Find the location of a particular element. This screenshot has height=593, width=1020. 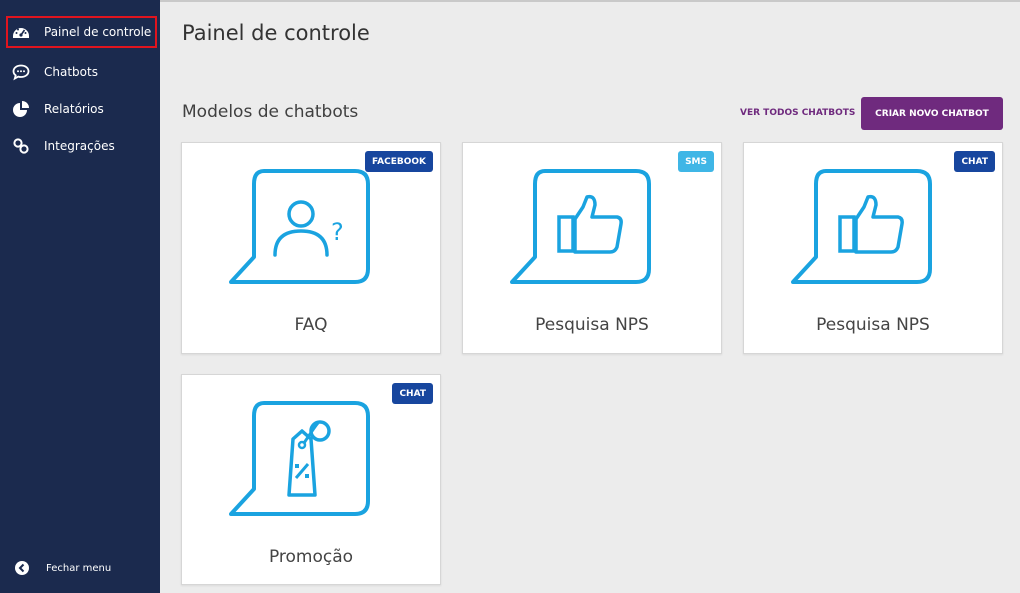

page-title: Painel de controle is located at coordinates (276, 33).